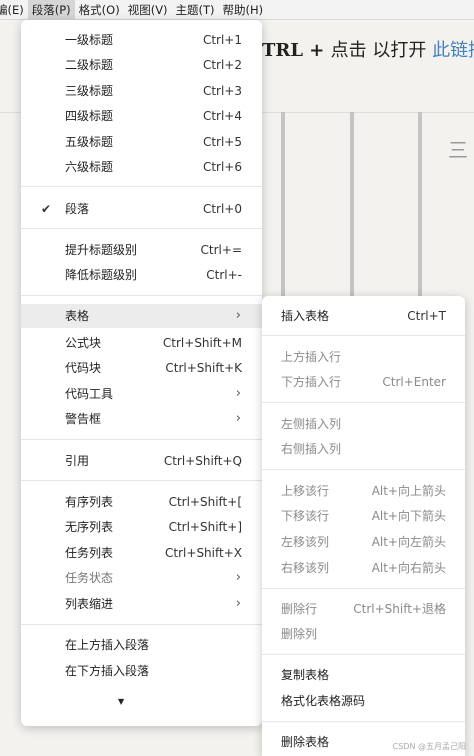 This screenshot has height=756, width=474. What do you see at coordinates (141, 142) in the screenshot?
I see `menu-item-heading-5: 五级标题 Ctrl+5` at bounding box center [141, 142].